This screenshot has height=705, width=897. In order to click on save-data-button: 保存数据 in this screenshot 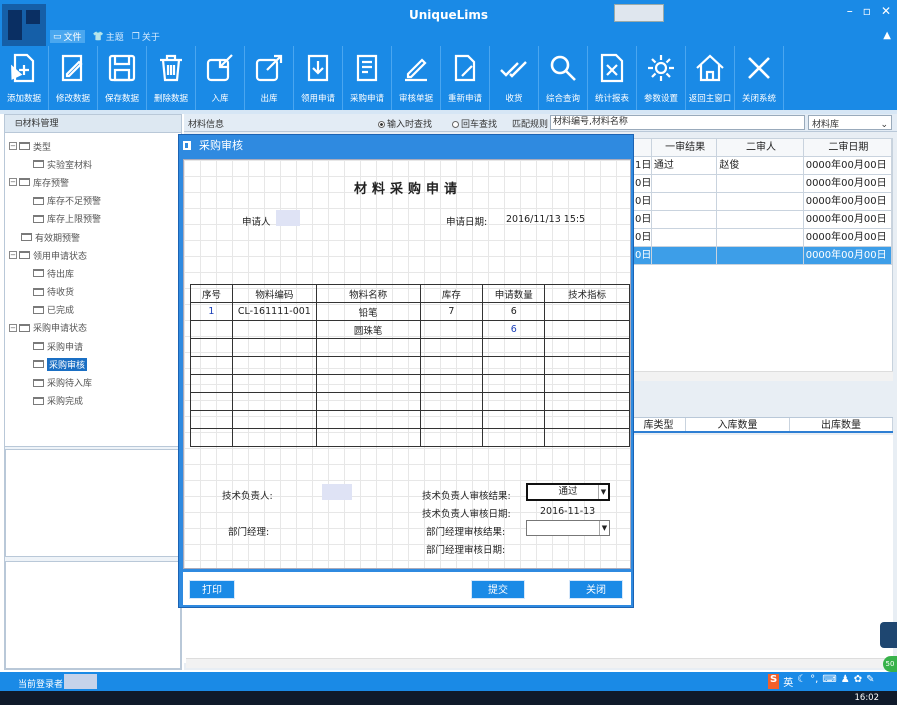, I will do `click(122, 78)`.